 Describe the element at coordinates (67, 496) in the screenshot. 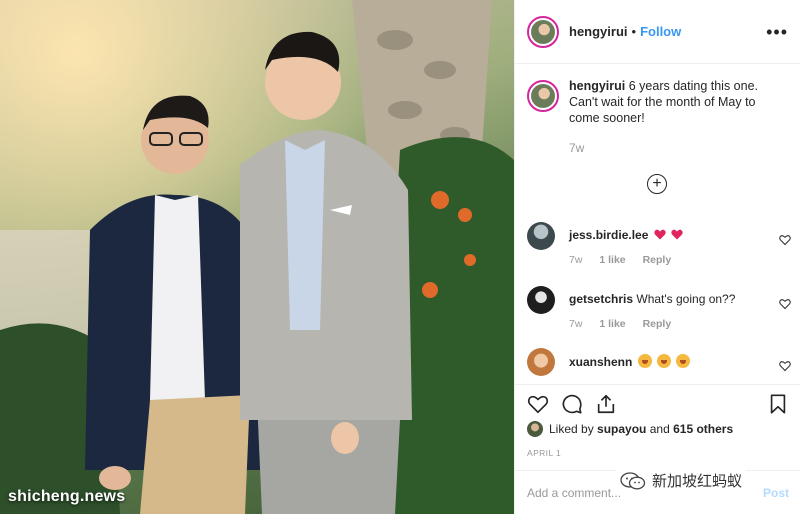

I see `watermark: shicheng.news` at that location.